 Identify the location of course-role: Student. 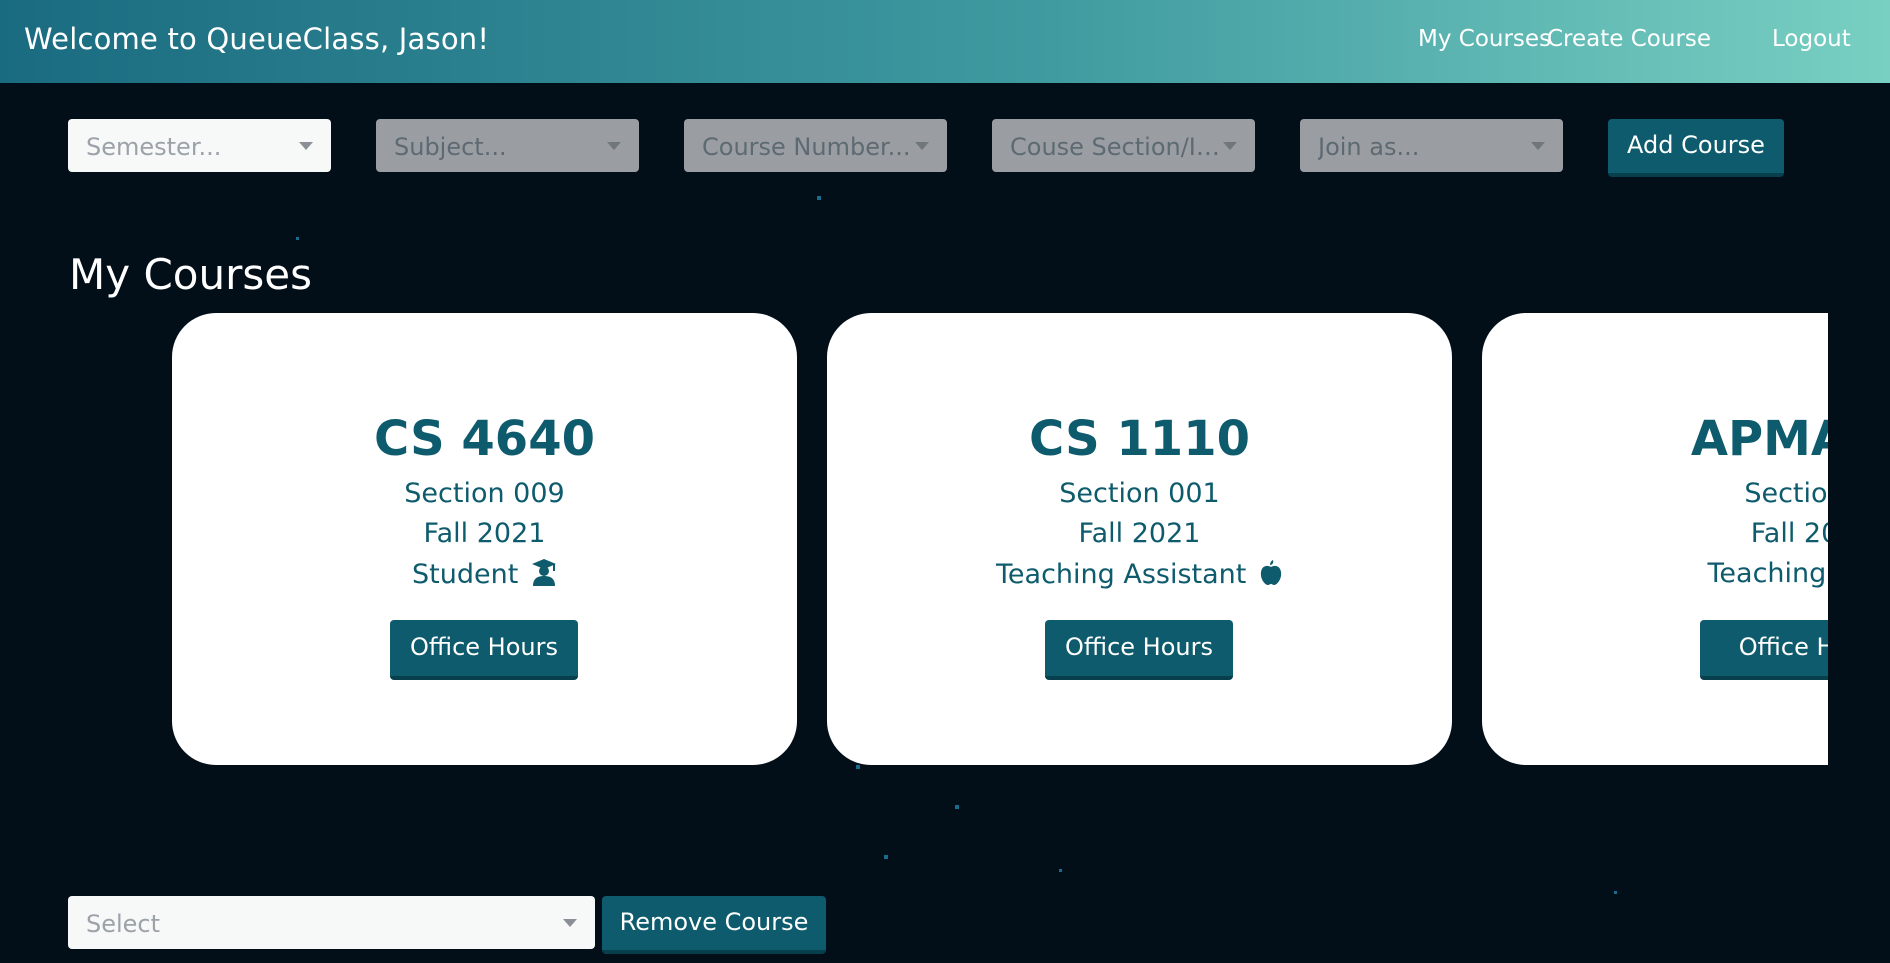
(484, 574).